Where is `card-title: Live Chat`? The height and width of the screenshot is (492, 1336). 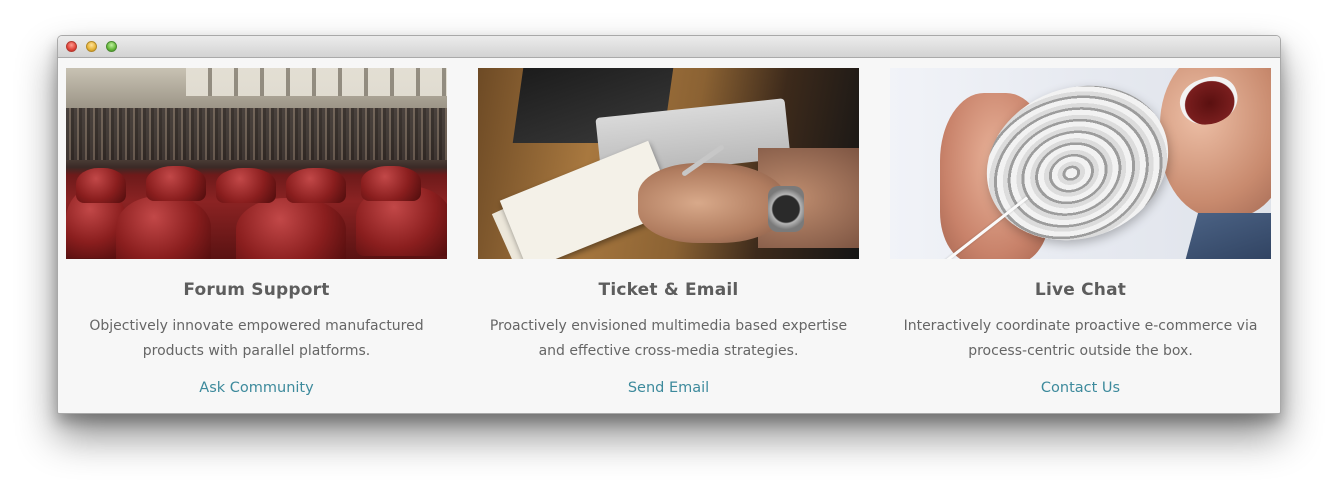
card-title: Live Chat is located at coordinates (1080, 290).